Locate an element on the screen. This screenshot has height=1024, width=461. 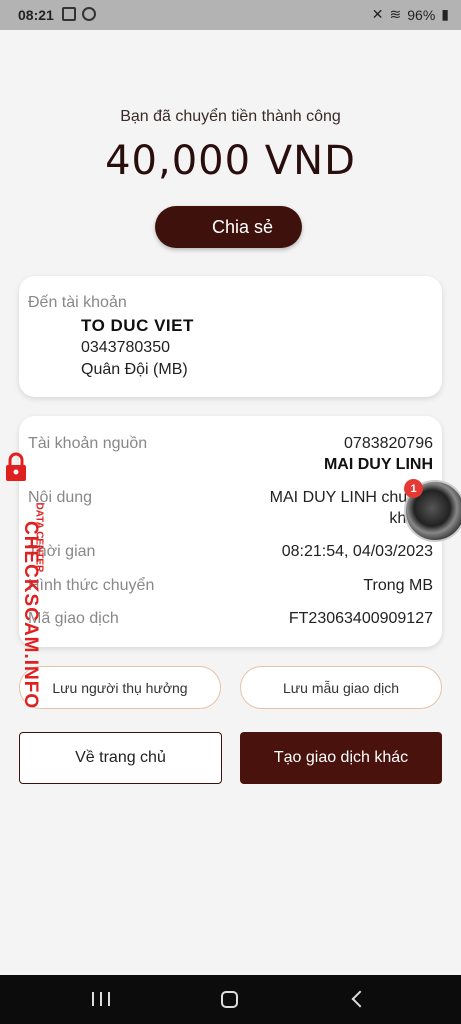
watermark: DATA CENTER CHECKSCAM.INFO is located at coordinates (24, 579).